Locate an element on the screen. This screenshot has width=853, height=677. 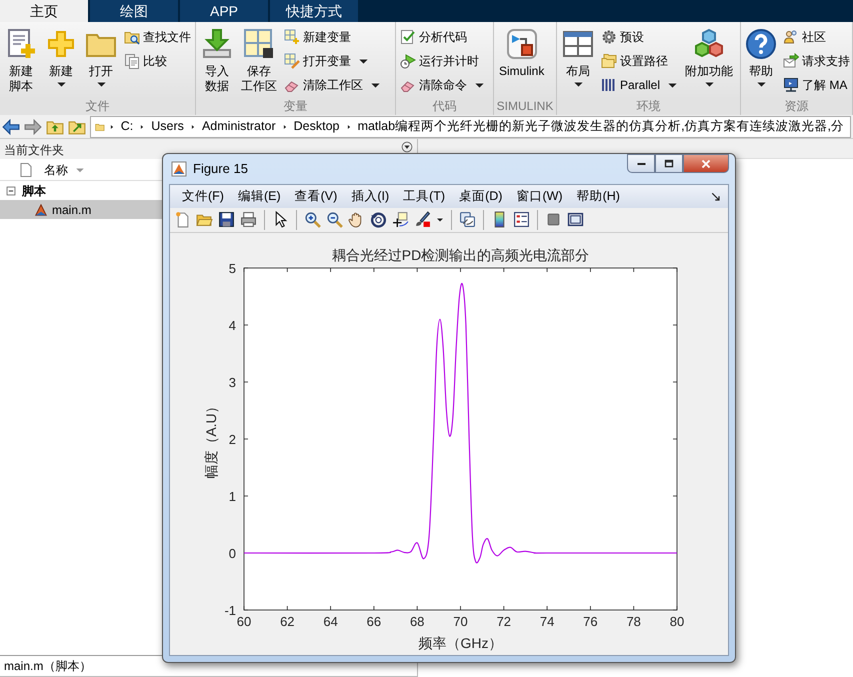
play-clock-icon is located at coordinates (408, 61).